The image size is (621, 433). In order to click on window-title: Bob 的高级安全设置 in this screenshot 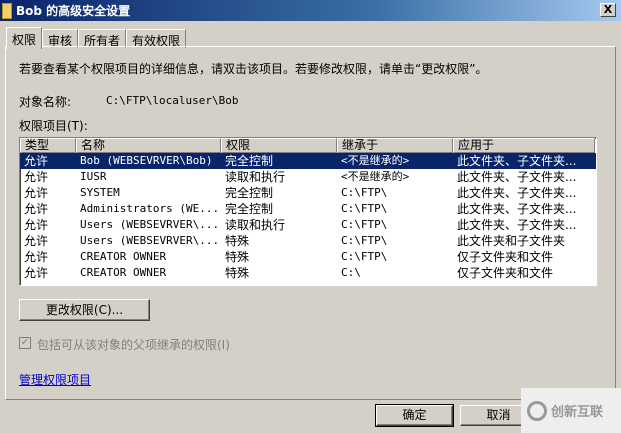, I will do `click(73, 11)`.